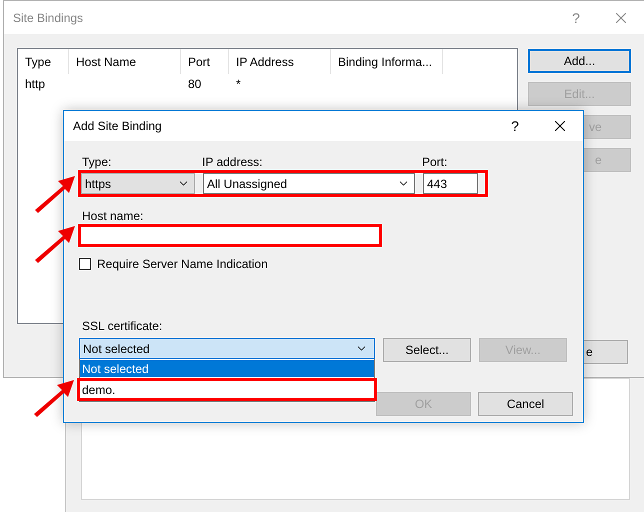  What do you see at coordinates (118, 126) in the screenshot?
I see `dialog-title: Add Site Binding` at bounding box center [118, 126].